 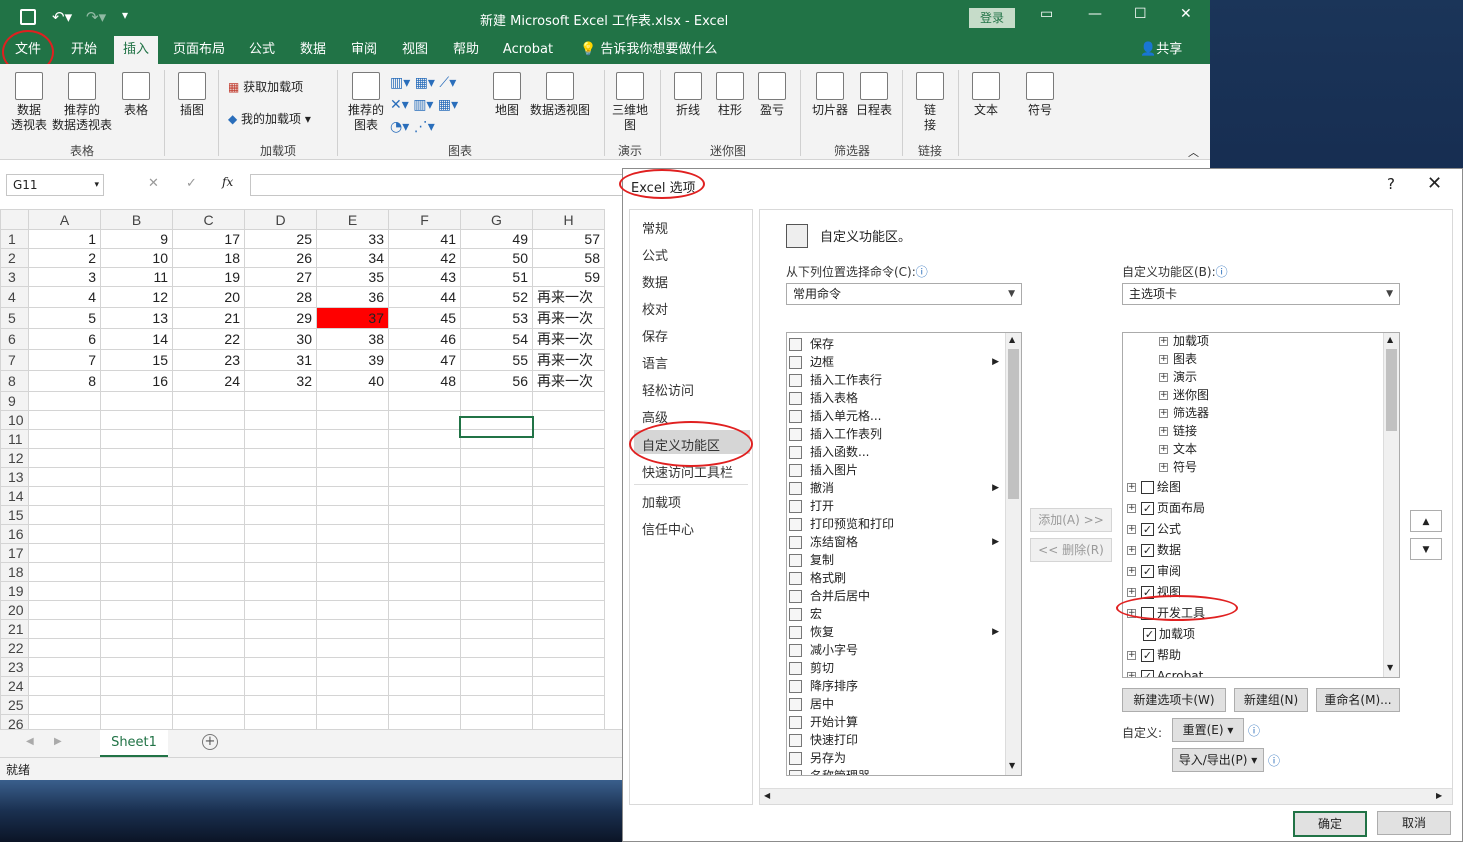 What do you see at coordinates (896, 362) in the screenshot?
I see `command-item: 边框 ▶` at bounding box center [896, 362].